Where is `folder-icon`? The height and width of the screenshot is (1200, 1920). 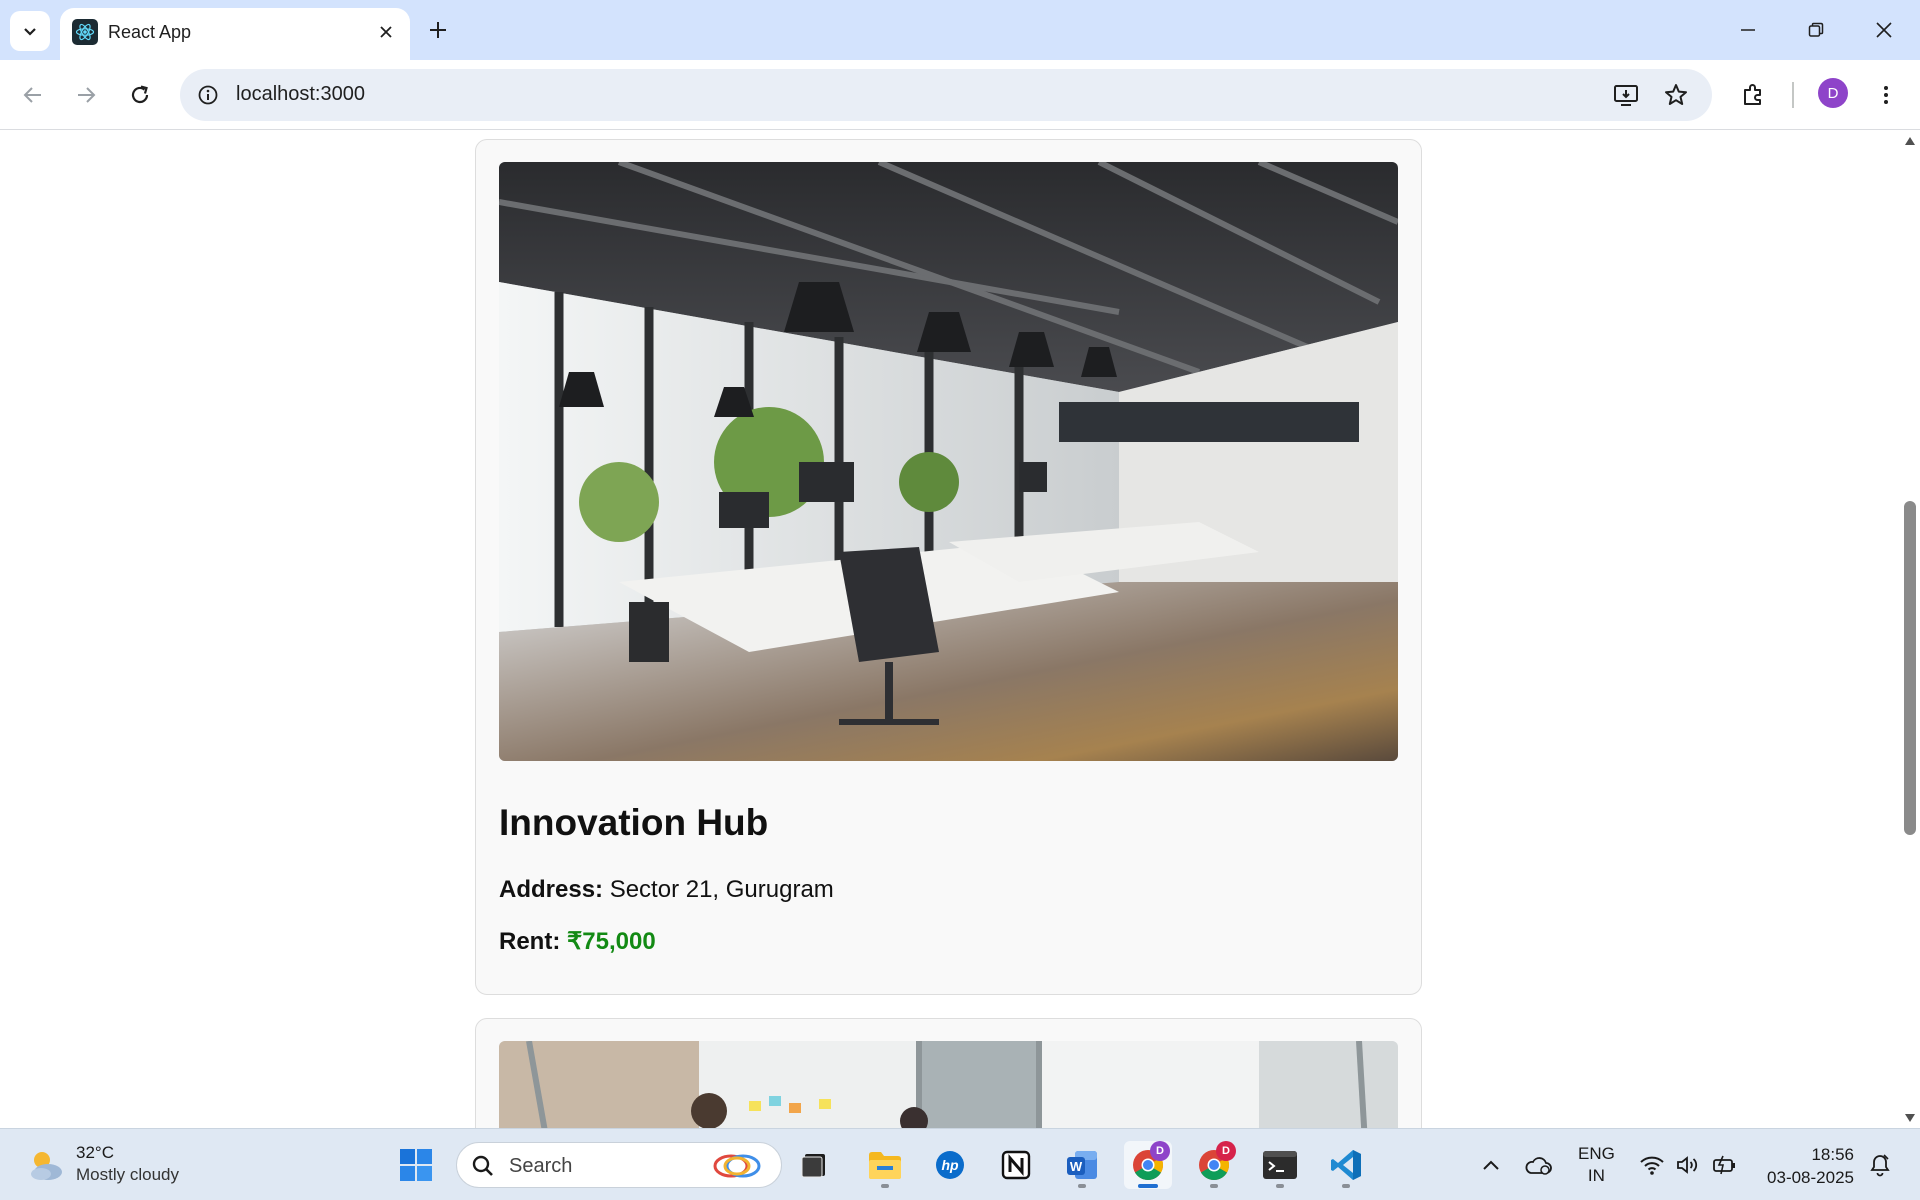 folder-icon is located at coordinates (885, 1165).